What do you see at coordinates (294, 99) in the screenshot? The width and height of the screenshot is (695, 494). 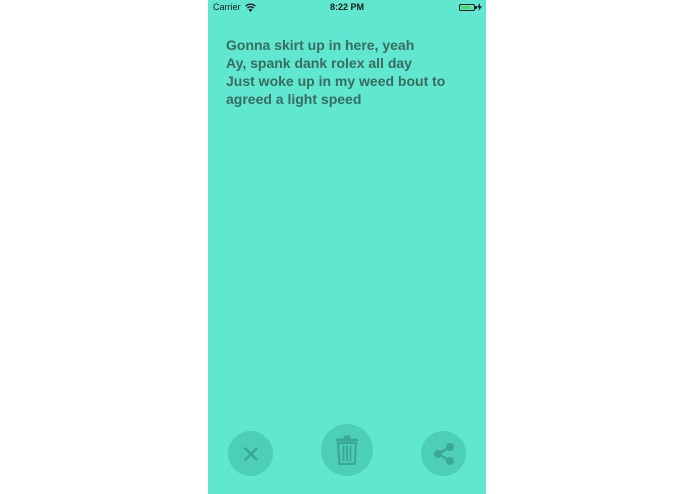 I see `note-line: agreed a light speed` at bounding box center [294, 99].